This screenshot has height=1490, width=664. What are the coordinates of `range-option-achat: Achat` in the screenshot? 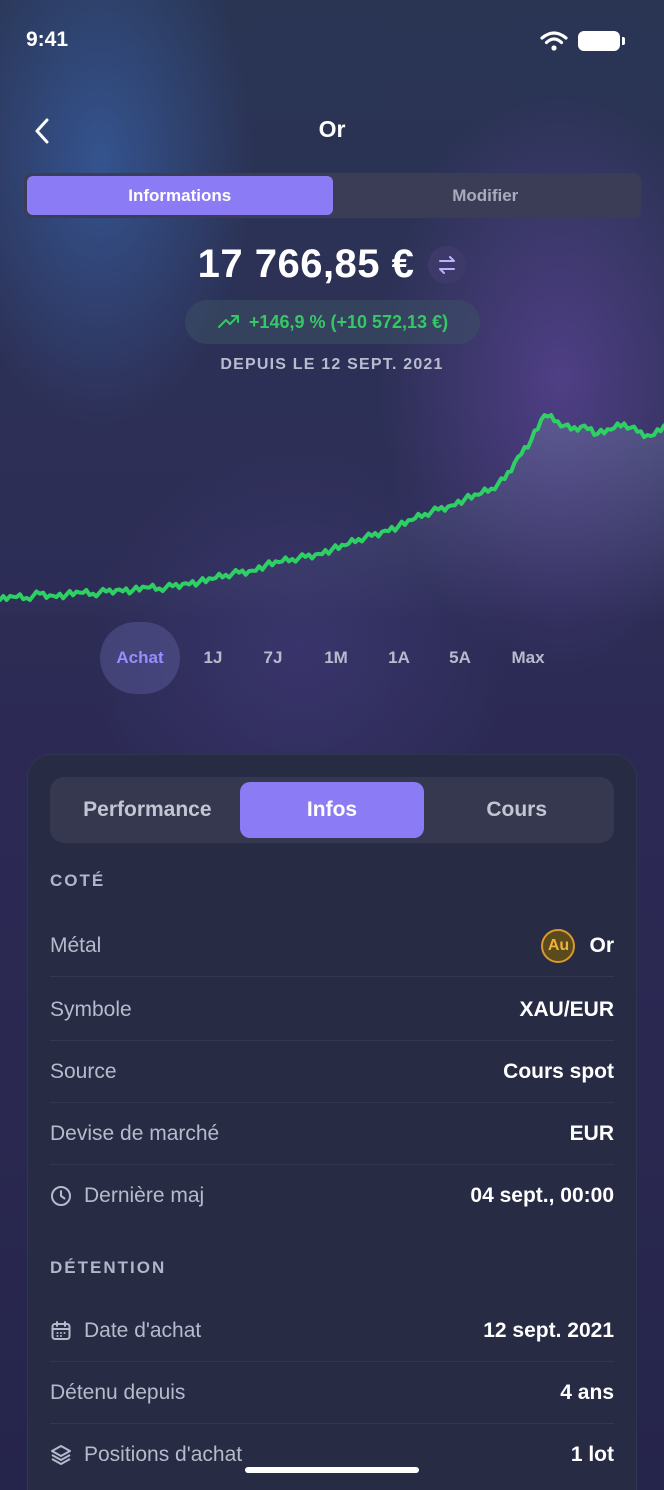 It's located at (140, 658).